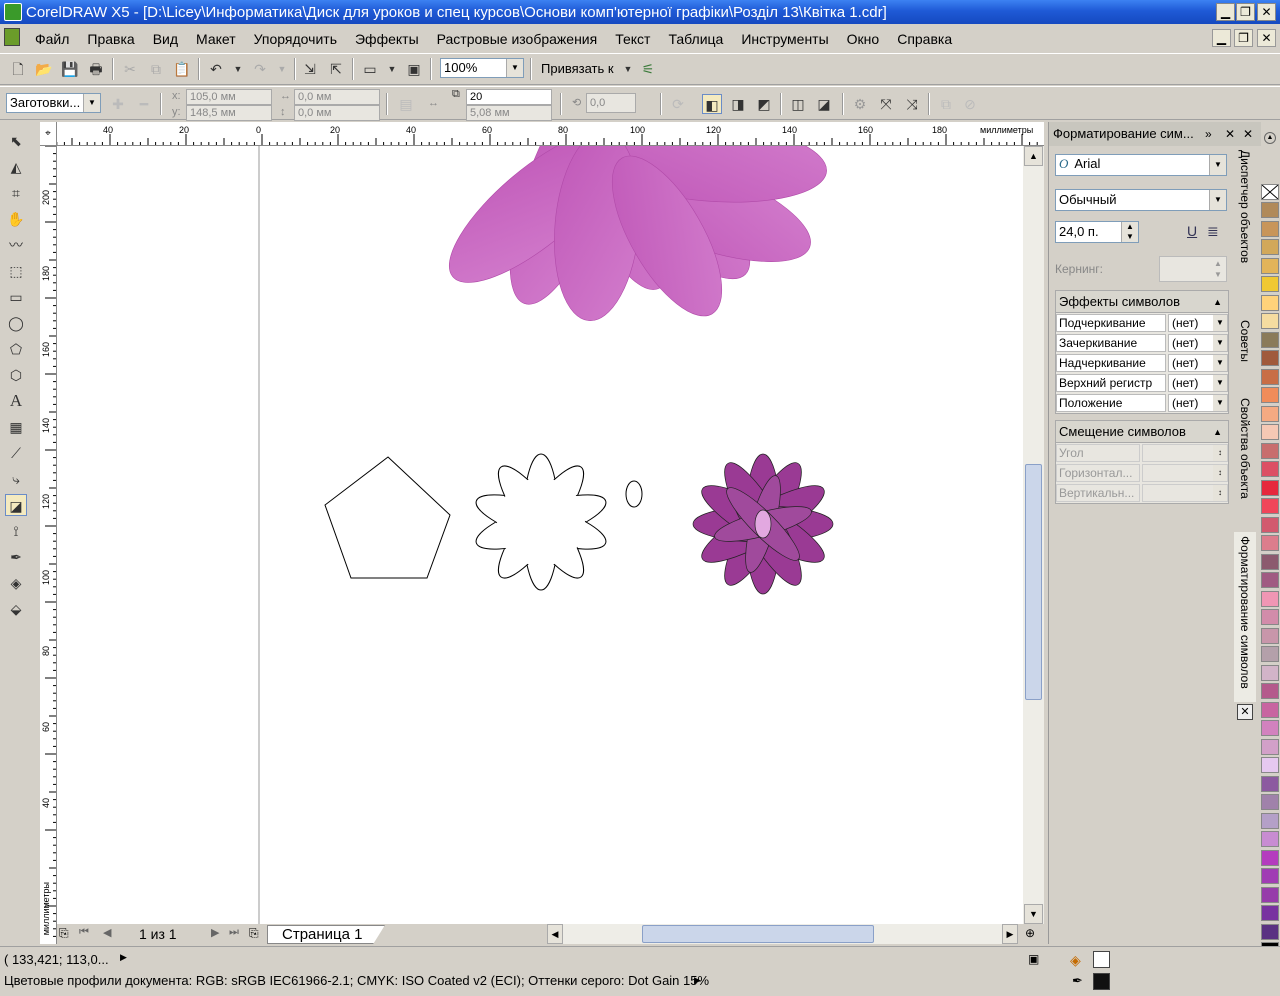 This screenshot has height=996, width=1280. I want to click on menu-table: Таблица, so click(695, 39).